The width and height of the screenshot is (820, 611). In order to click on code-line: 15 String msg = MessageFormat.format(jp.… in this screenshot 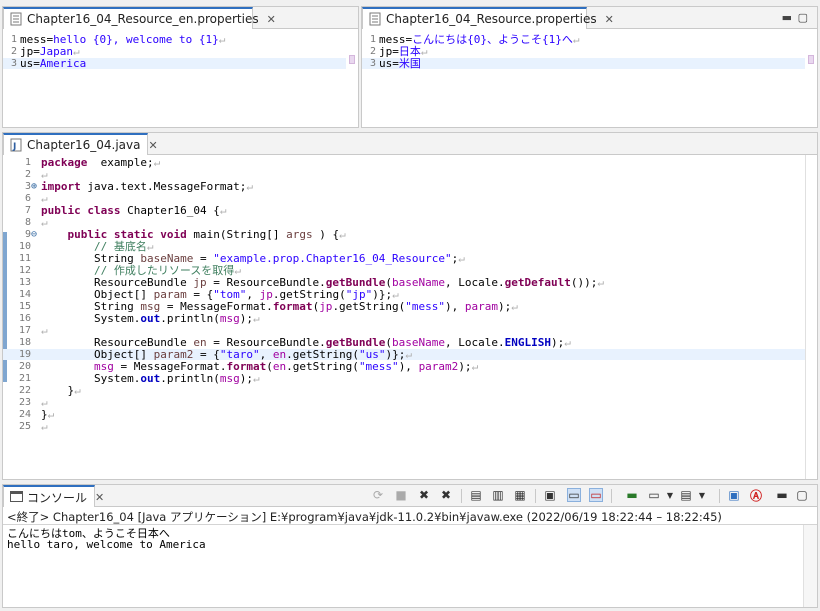, I will do `click(410, 306)`.